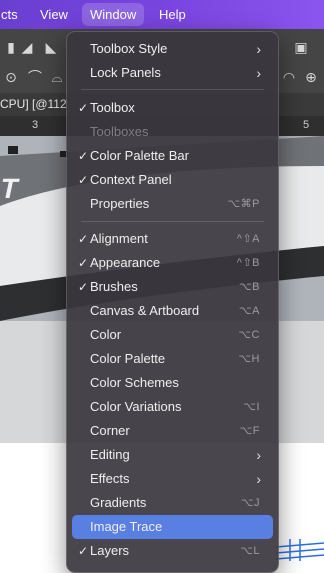 The height and width of the screenshot is (573, 324). Describe the element at coordinates (172, 49) in the screenshot. I see `menu-item-toolbox-style: Toolbox Style ›` at that location.